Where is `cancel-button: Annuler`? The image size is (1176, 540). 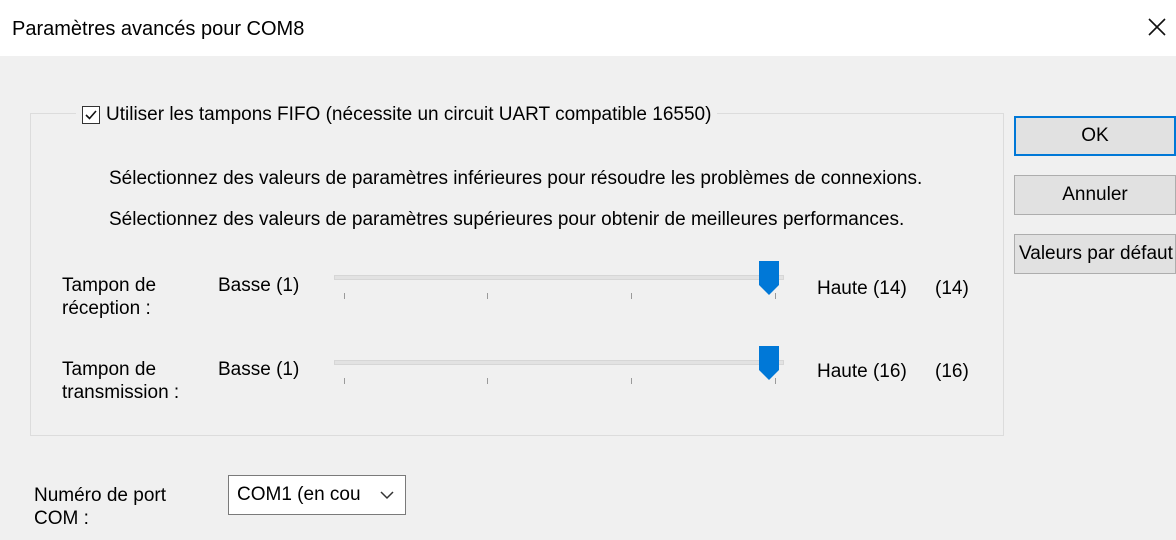
cancel-button: Annuler is located at coordinates (1095, 195).